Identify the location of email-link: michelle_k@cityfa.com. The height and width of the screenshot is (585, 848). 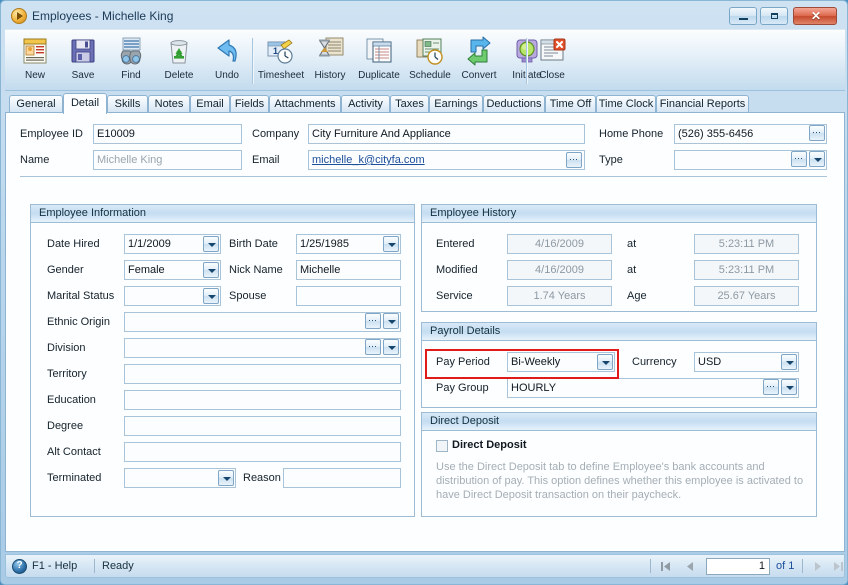
(368, 160).